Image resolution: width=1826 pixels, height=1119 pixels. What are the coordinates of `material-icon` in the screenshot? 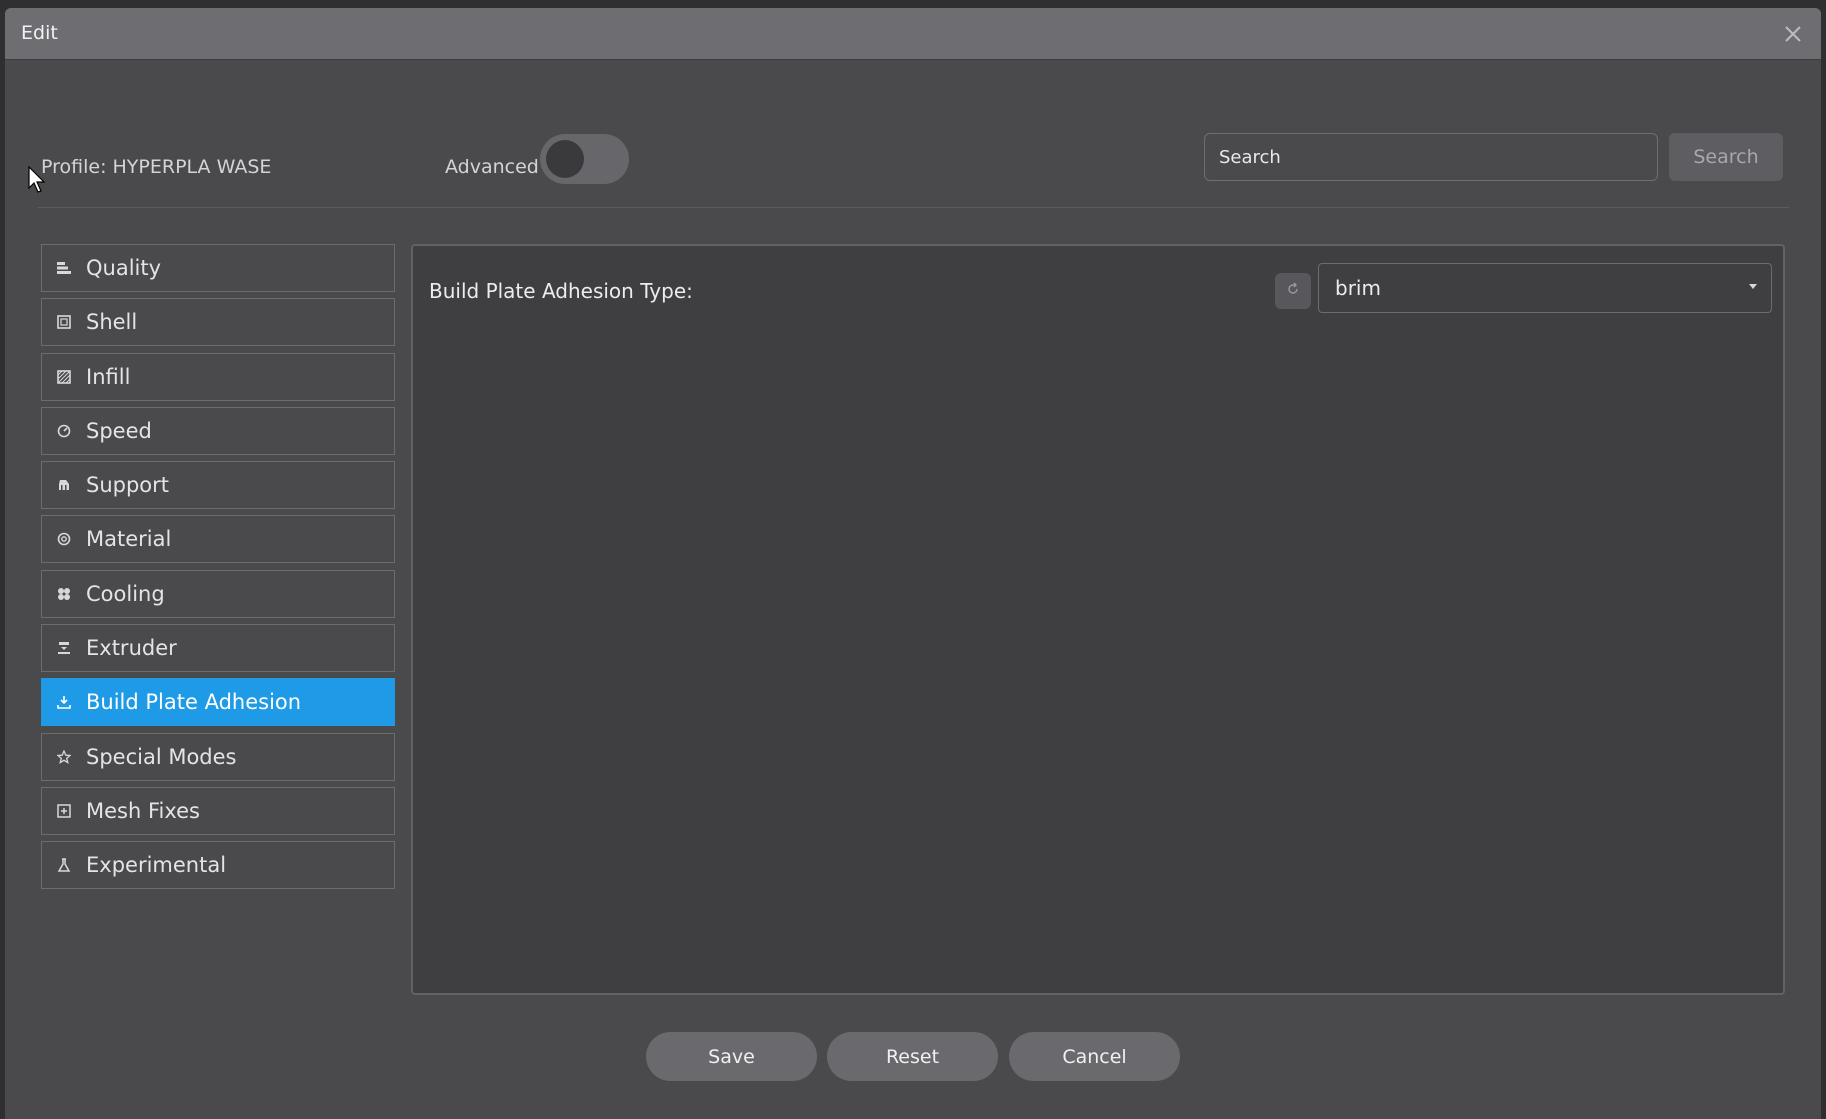 It's located at (64, 539).